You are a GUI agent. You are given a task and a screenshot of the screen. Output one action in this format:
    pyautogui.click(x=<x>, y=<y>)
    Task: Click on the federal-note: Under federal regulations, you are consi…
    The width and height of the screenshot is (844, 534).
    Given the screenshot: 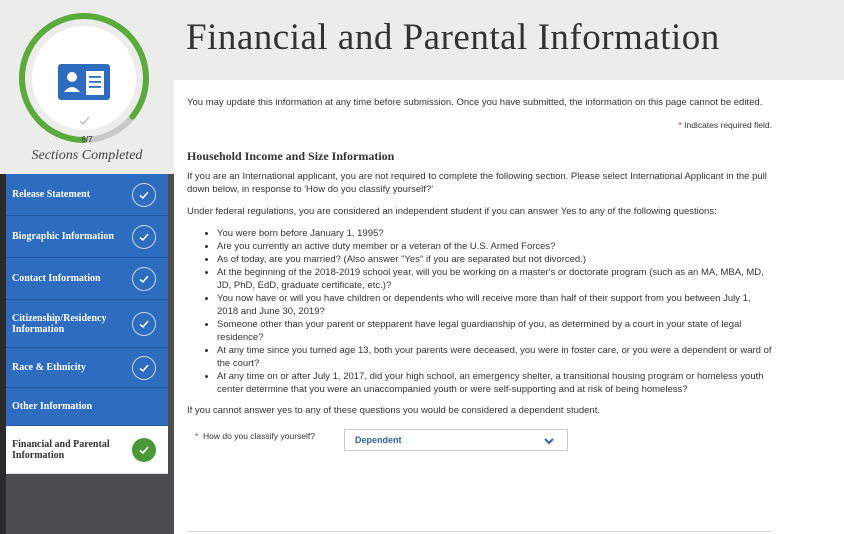 What is the action you would take?
    pyautogui.click(x=452, y=211)
    